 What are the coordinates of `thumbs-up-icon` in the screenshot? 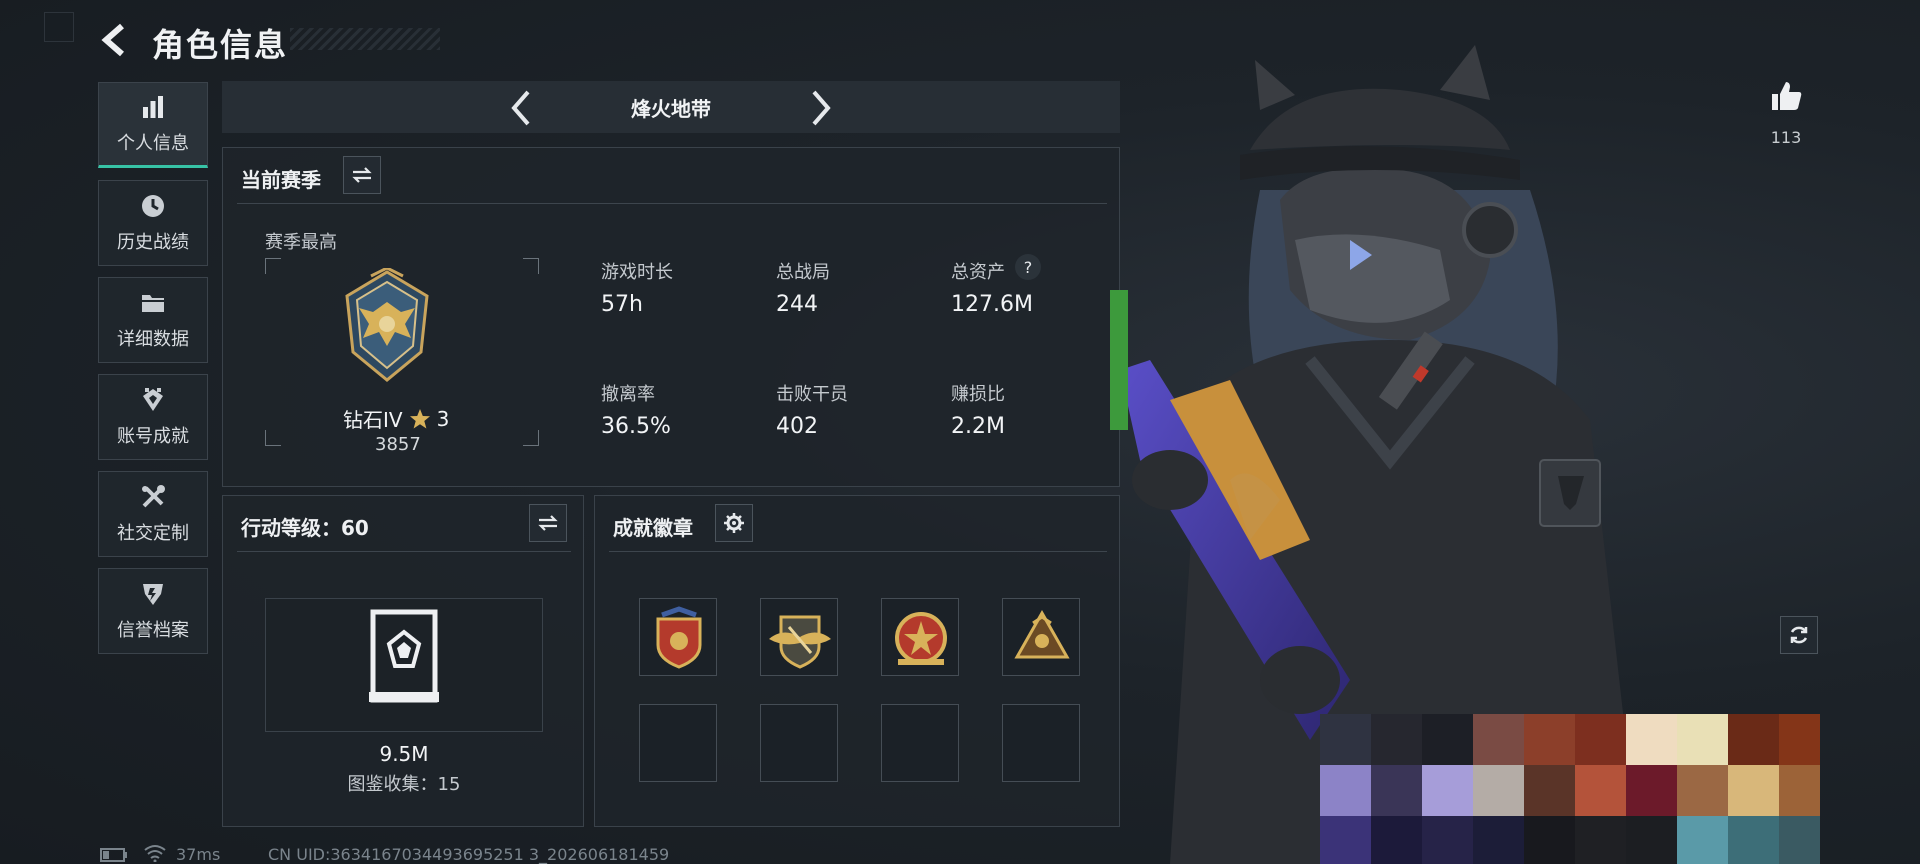 It's located at (1786, 96).